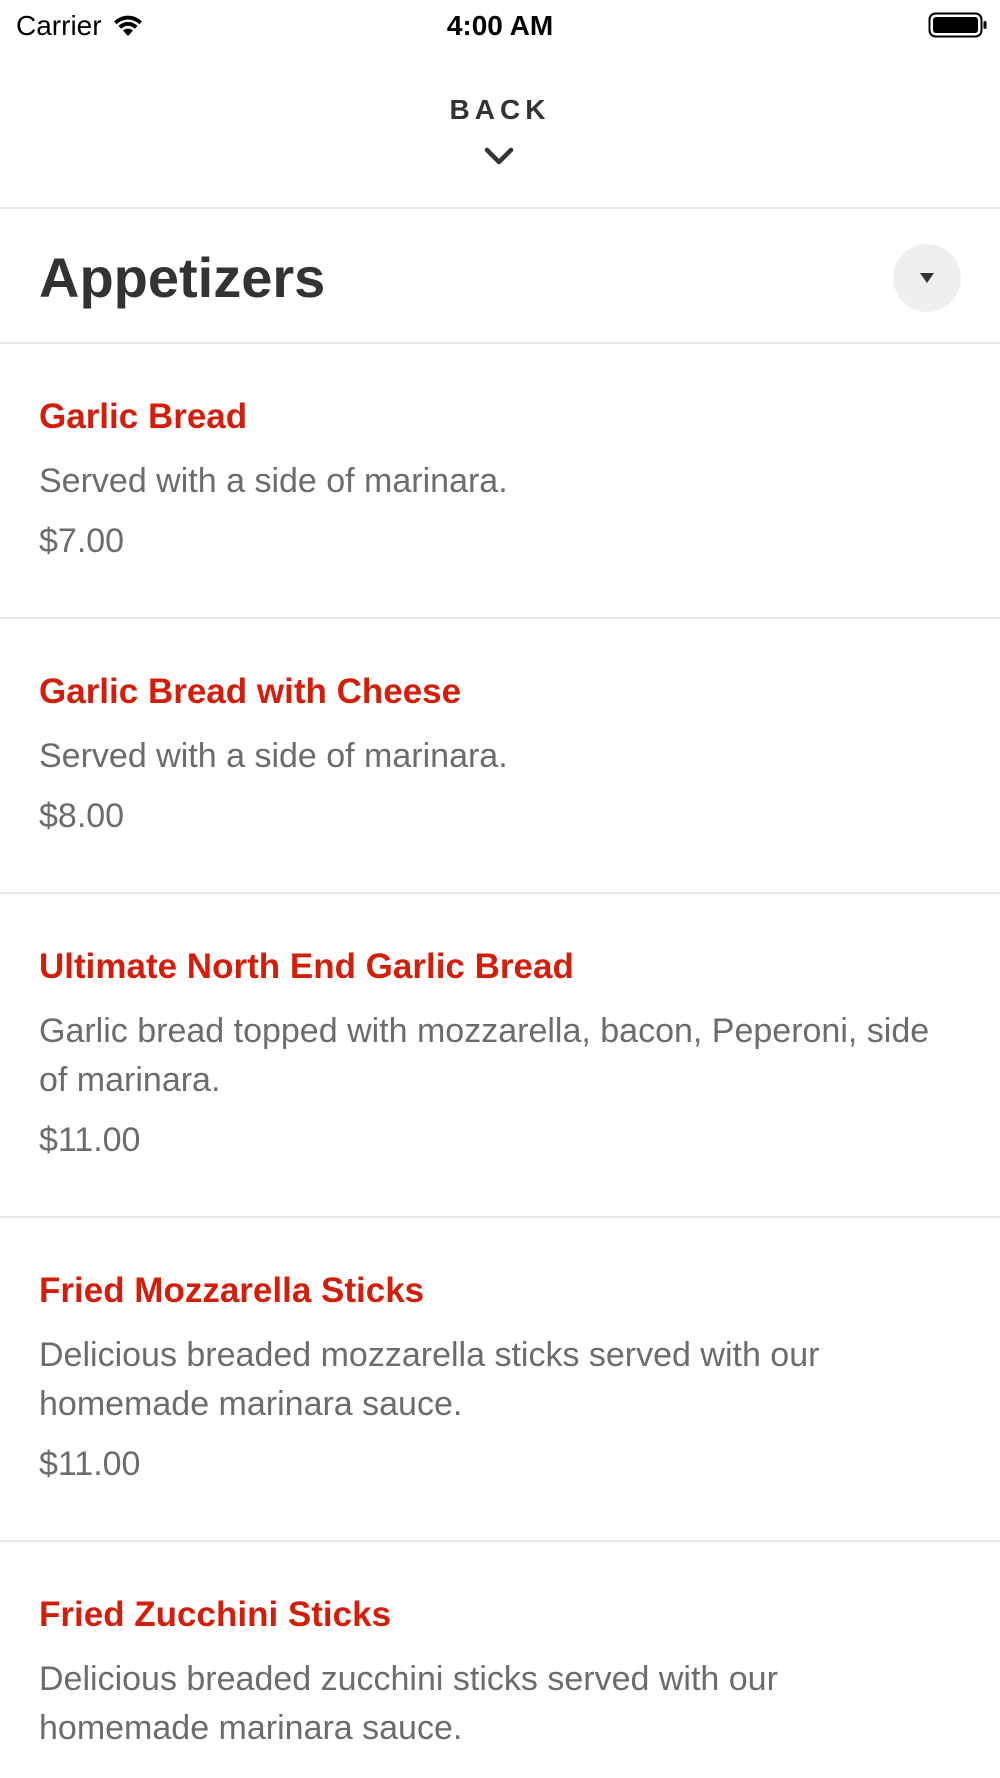 The width and height of the screenshot is (1000, 1778). I want to click on caret-down-icon, so click(927, 278).